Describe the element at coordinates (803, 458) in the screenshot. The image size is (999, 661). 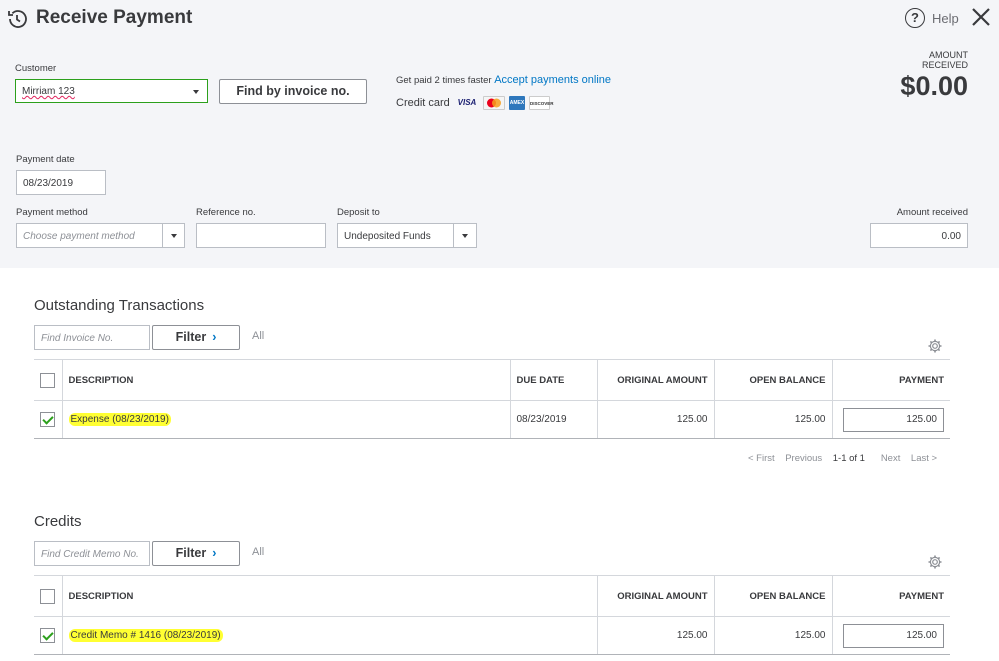
I see `pager-previous: Previous` at that location.